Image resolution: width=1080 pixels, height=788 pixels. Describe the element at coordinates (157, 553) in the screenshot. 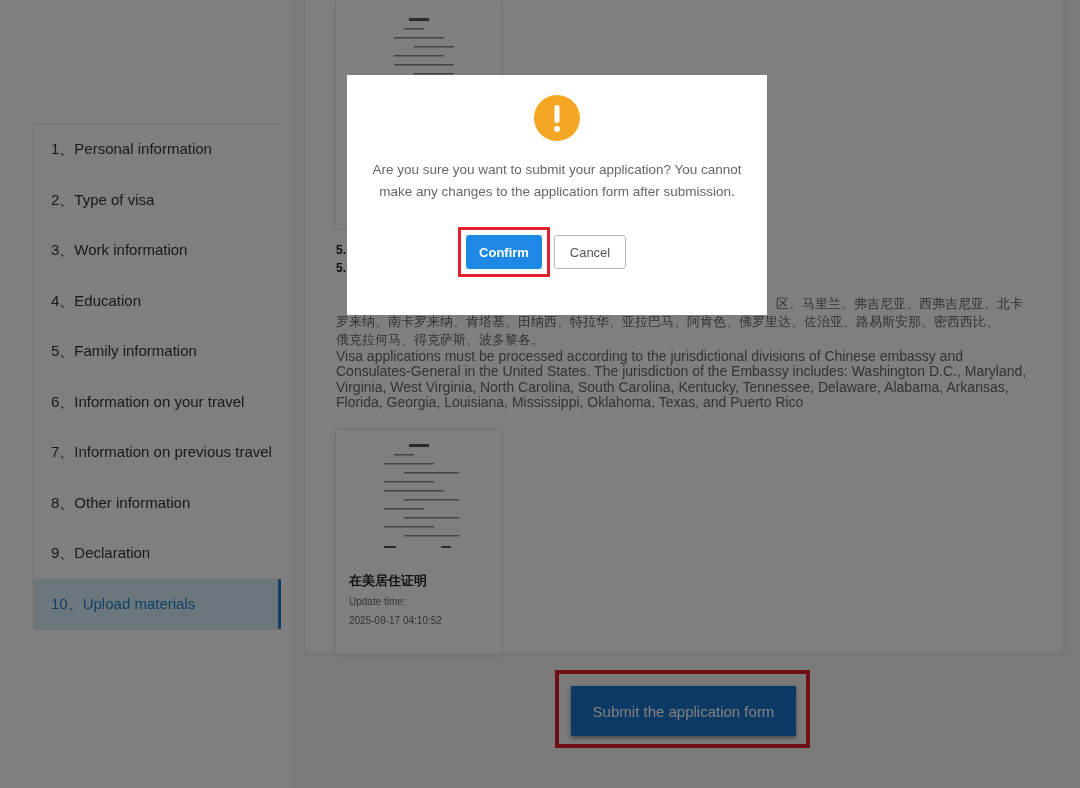

I see `sidebar-item: 9、Declaration` at that location.